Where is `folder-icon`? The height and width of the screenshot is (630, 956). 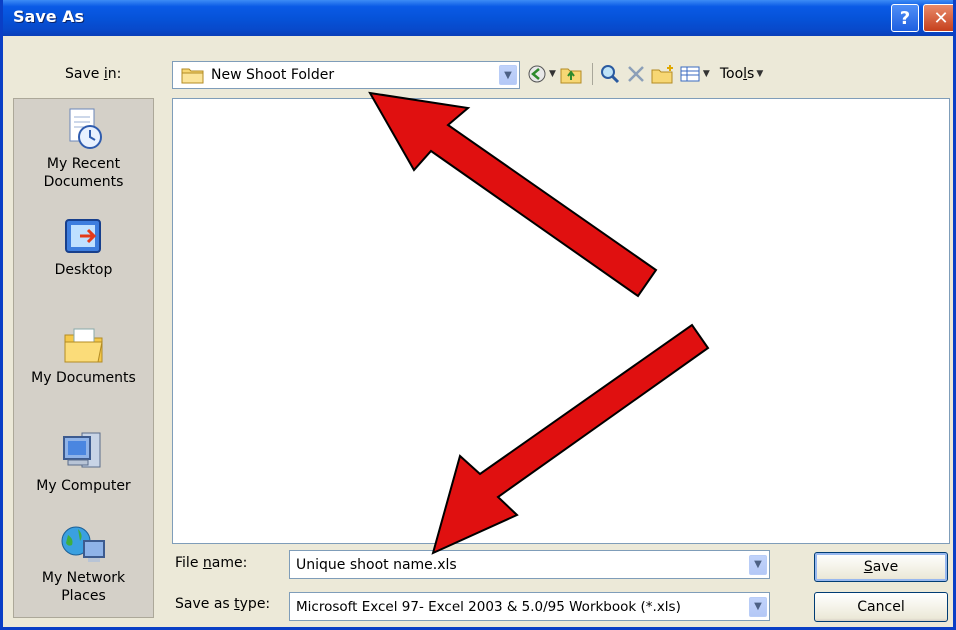
folder-icon is located at coordinates (192, 76).